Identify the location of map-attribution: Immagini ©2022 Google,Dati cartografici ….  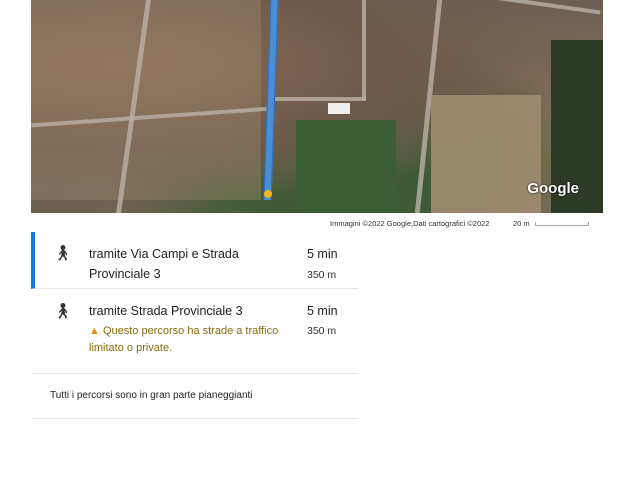
(409, 223).